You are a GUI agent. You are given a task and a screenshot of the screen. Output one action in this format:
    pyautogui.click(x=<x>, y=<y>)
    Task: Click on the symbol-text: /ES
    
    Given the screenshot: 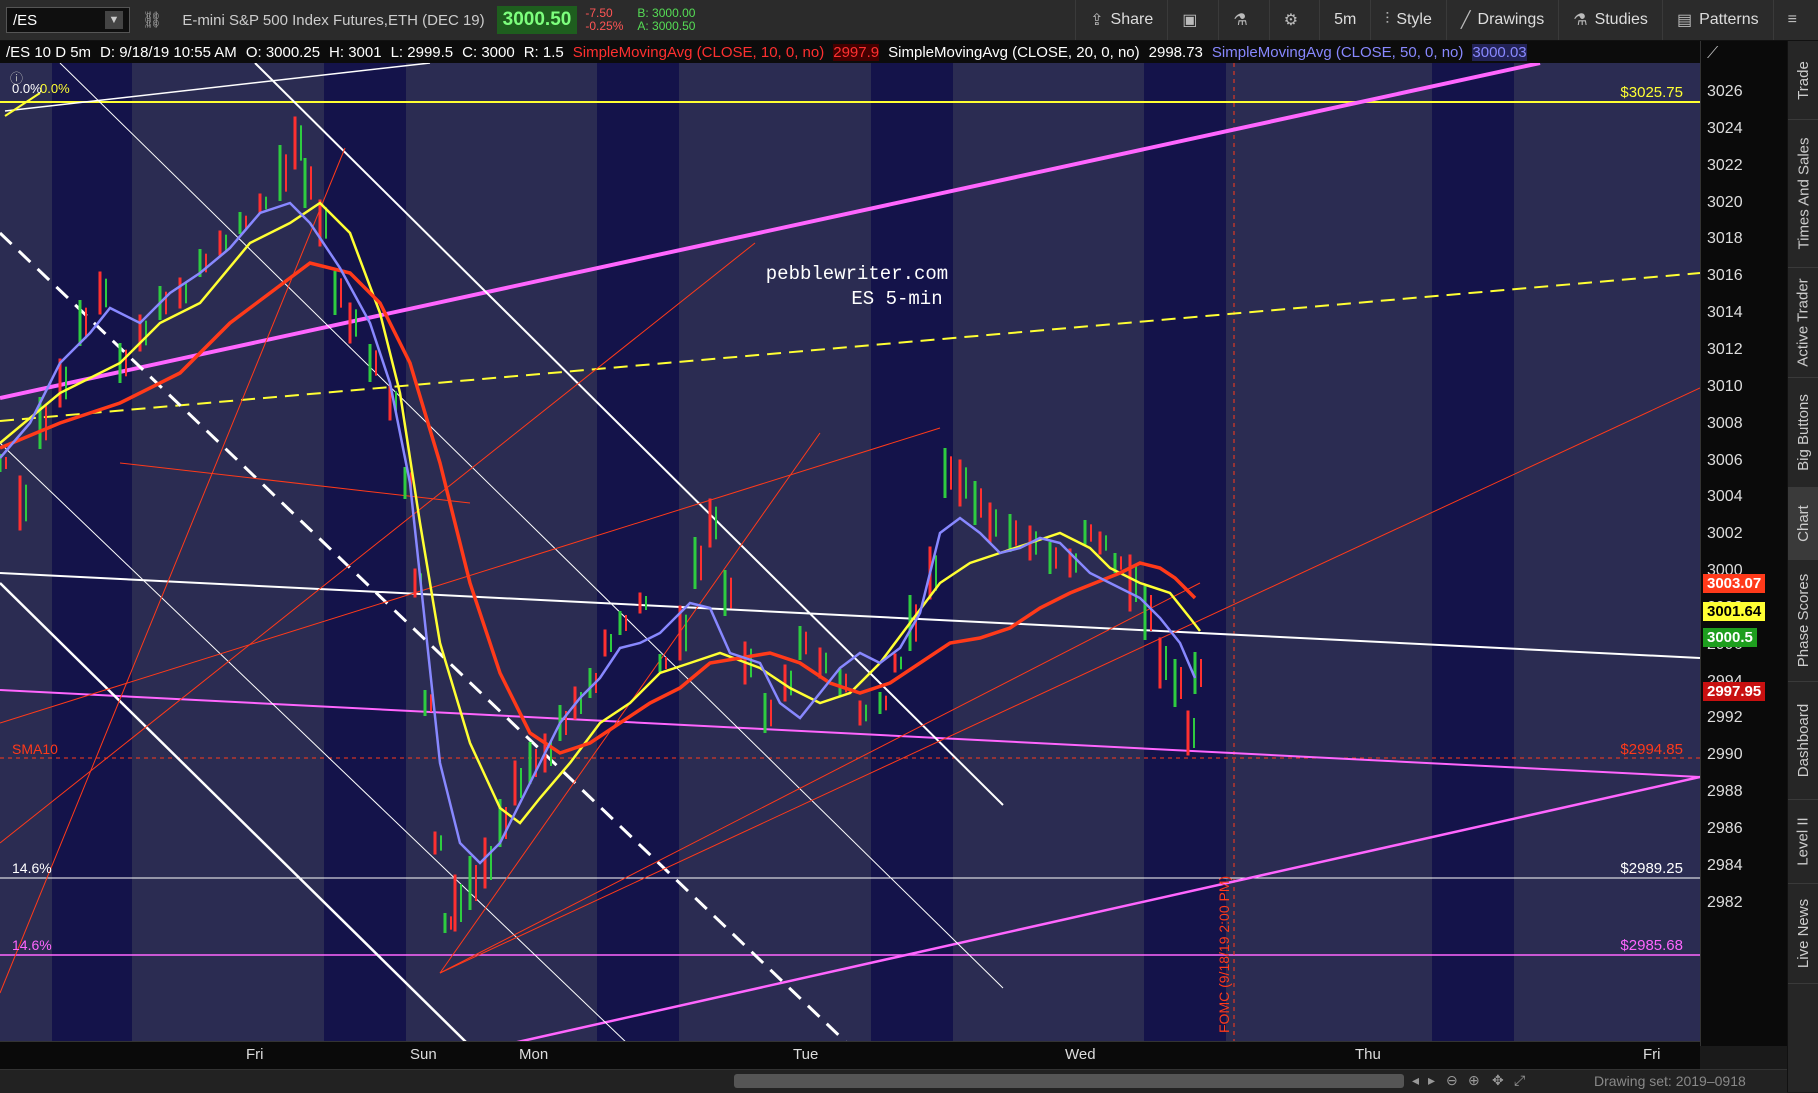 What is the action you would take?
    pyautogui.click(x=25, y=20)
    